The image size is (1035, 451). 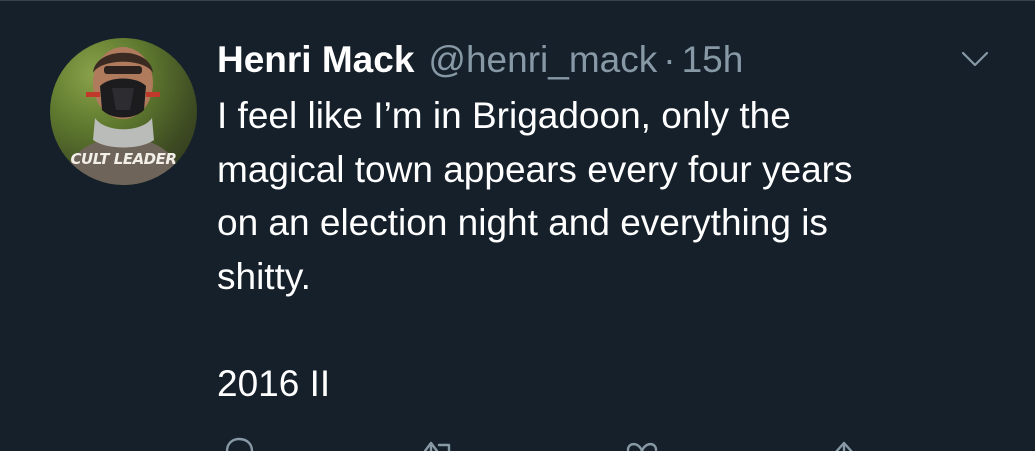 I want to click on share-icon, so click(x=844, y=444).